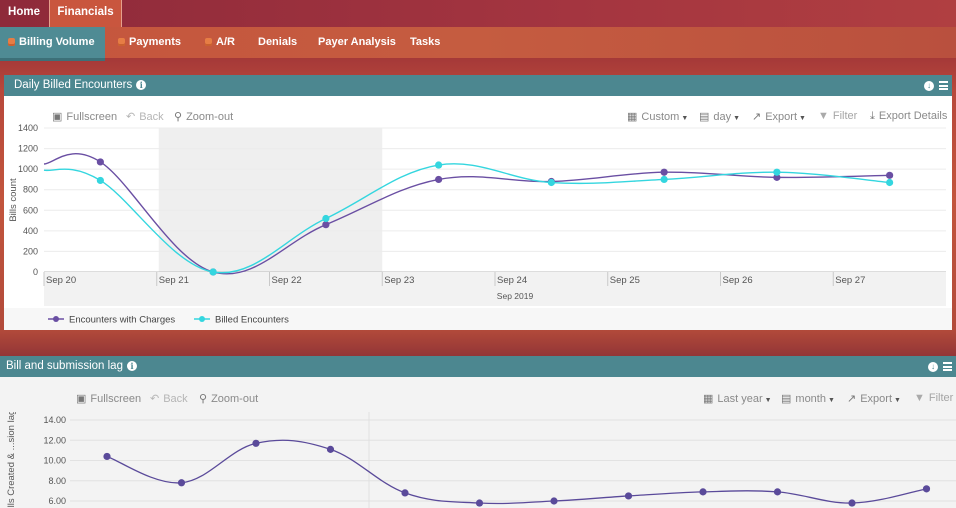 The image size is (956, 508). I want to click on range-label: Last year, so click(740, 399).